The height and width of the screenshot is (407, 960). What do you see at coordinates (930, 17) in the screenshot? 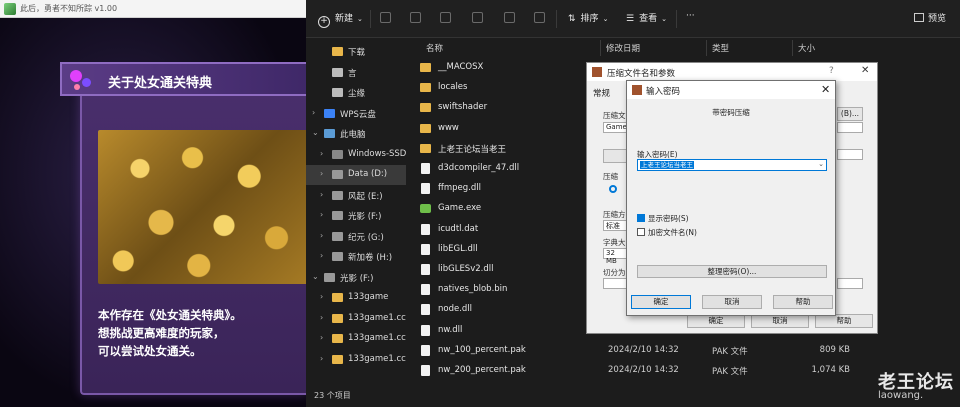
I see `preview-button: 预览` at bounding box center [930, 17].